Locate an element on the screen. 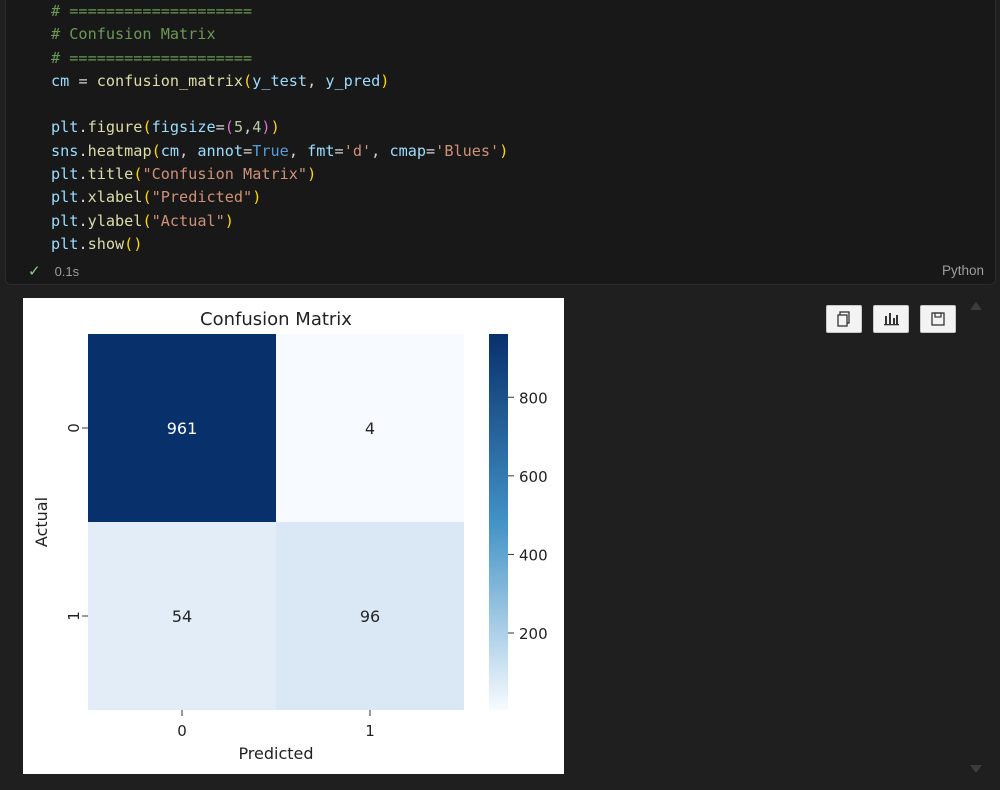 This screenshot has height=790, width=1000. scroll-down-arrow-icon is located at coordinates (976, 769).